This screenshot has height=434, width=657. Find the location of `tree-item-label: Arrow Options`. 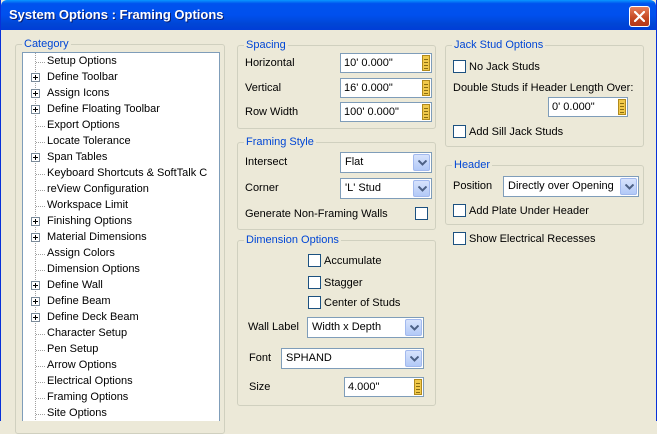

tree-item-label: Arrow Options is located at coordinates (82, 365).